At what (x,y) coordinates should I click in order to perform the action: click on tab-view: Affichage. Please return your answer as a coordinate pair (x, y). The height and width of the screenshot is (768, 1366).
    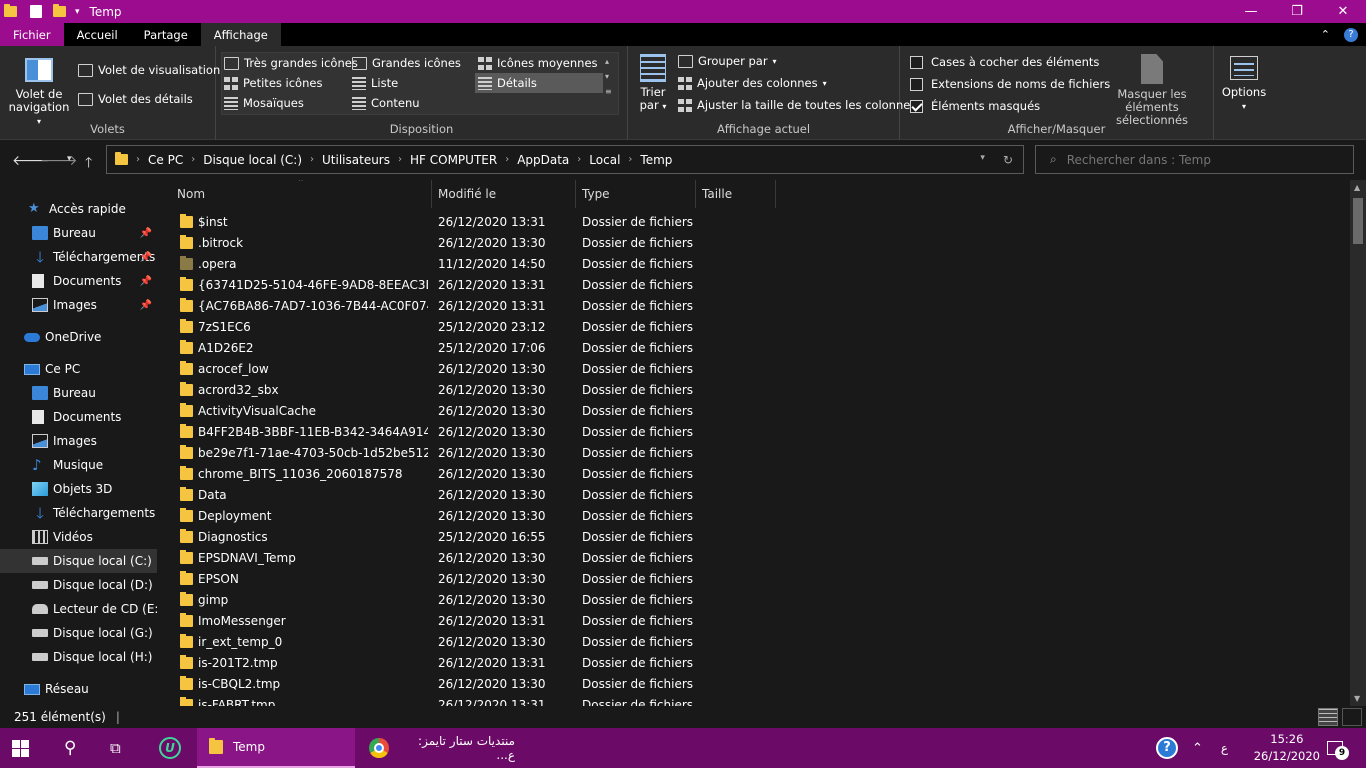
    Looking at the image, I should click on (240, 34).